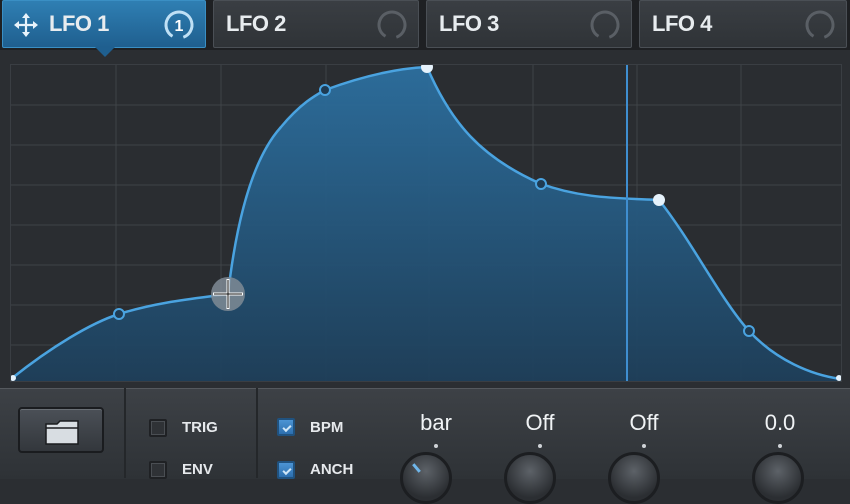 This screenshot has height=504, width=850. Describe the element at coordinates (605, 25) in the screenshot. I see `lfo-3-ring-icon` at that location.